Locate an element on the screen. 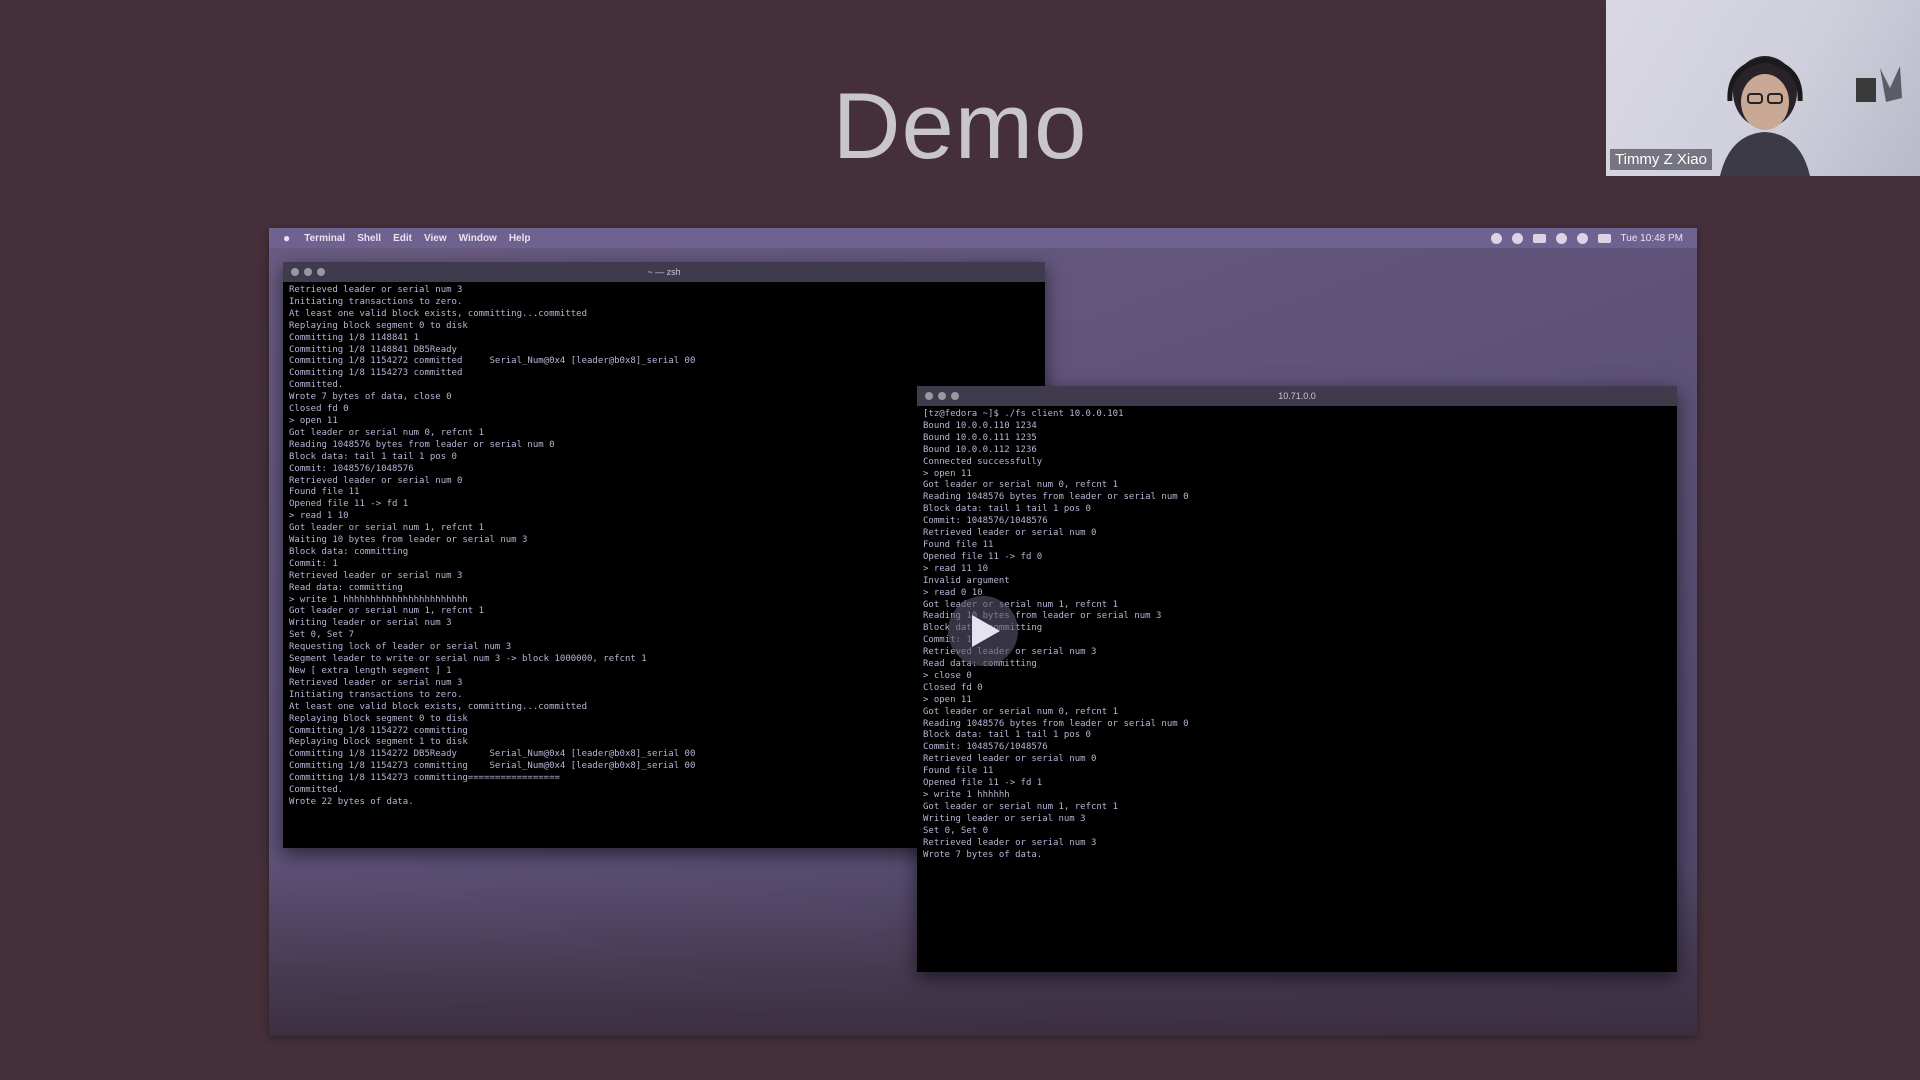 The image size is (1920, 1080). terminal-title: ~ — zsh is located at coordinates (664, 272).